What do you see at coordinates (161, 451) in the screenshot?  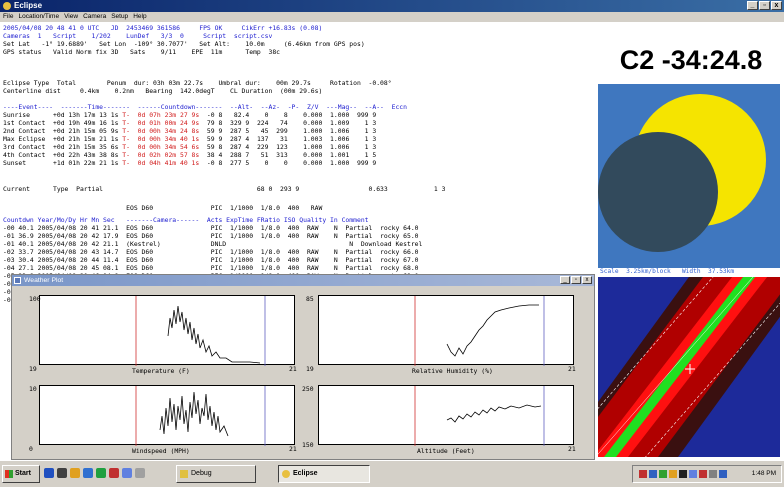 I see `windspeed-axis-label: Windspeed (MPH)` at bounding box center [161, 451].